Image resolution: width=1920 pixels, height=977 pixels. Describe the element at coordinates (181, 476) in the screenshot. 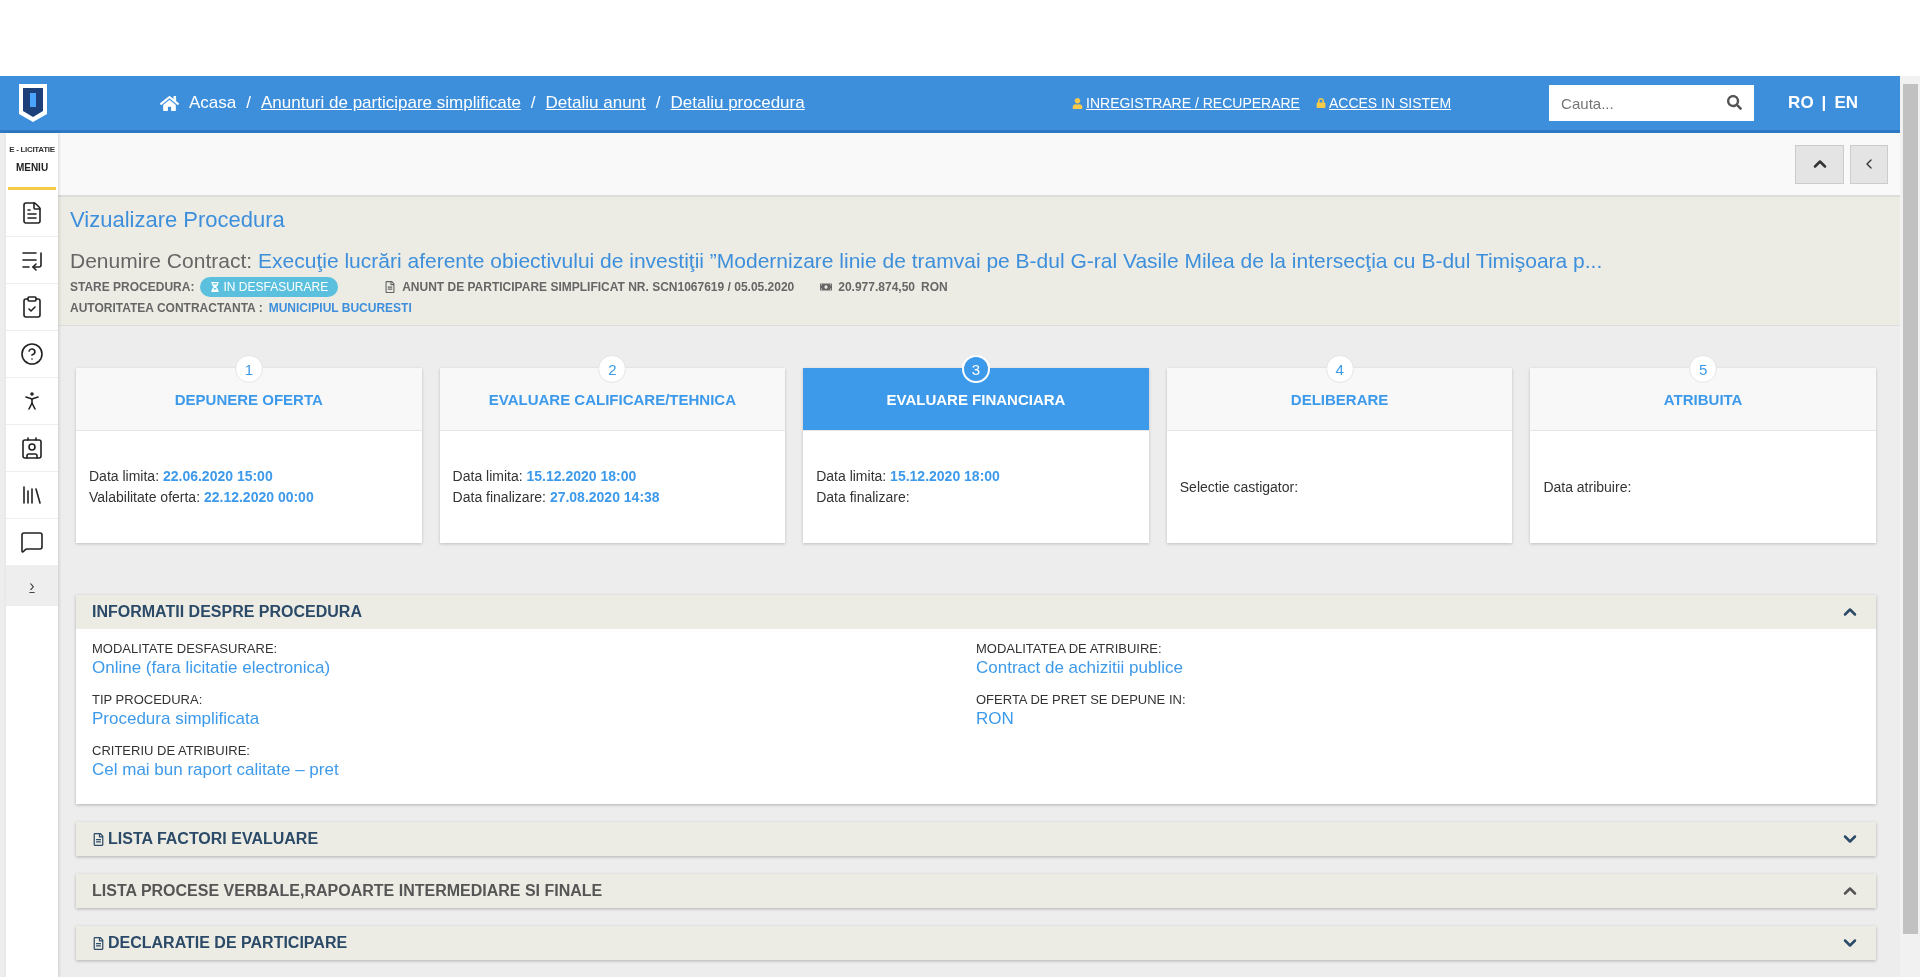

I see `step-detail: Data limita: 22.06.2020 15:00` at that location.